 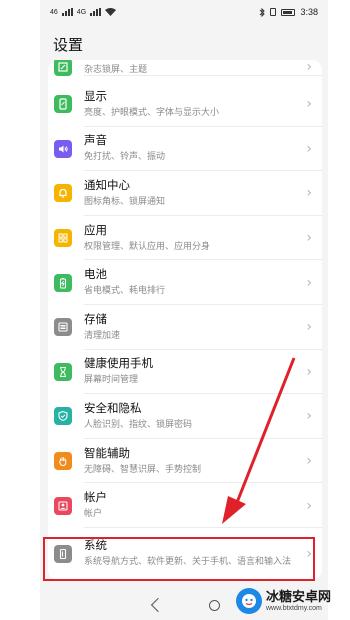 I want to click on settings-item-accessibility: 智能辅助 无障碍、智慧识屏、手势控制 ›, so click(x=185, y=461).